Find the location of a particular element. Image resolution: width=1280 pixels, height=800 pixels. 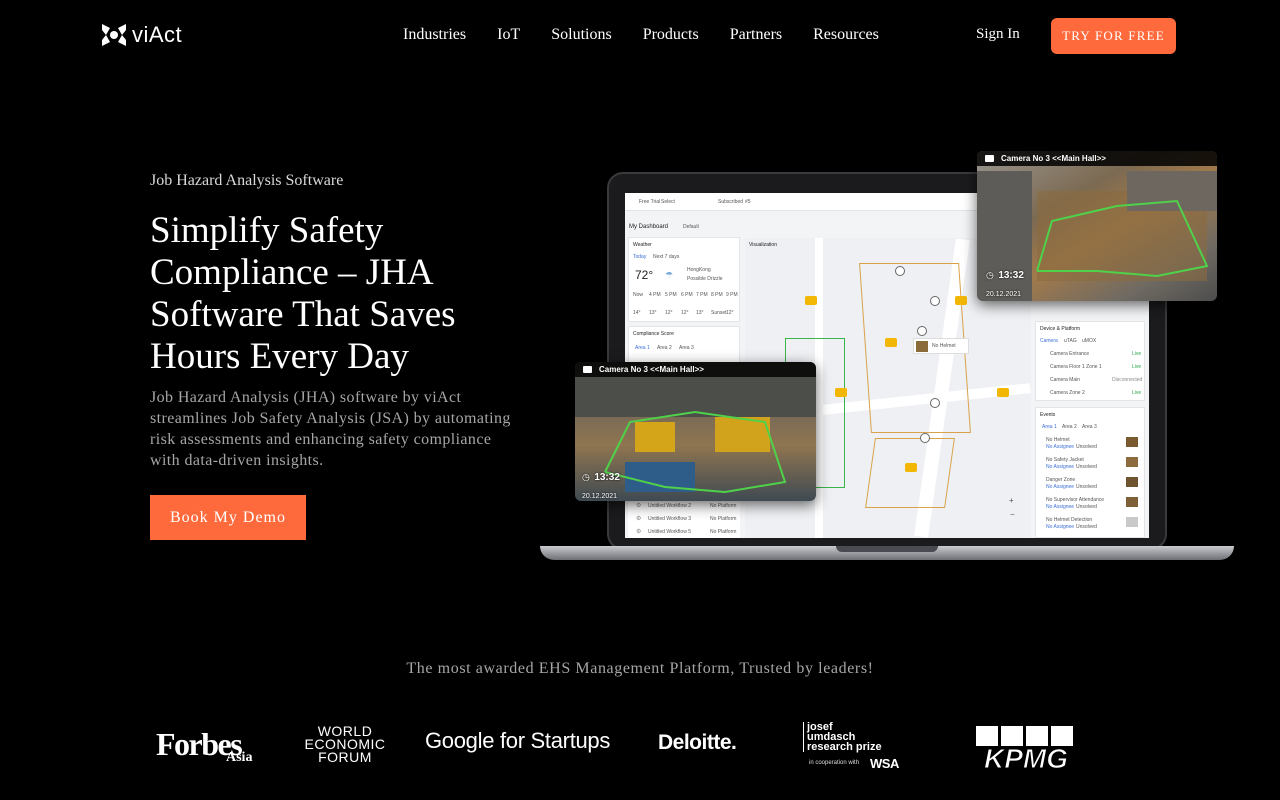

temp-5: Sunset is located at coordinates (719, 313).